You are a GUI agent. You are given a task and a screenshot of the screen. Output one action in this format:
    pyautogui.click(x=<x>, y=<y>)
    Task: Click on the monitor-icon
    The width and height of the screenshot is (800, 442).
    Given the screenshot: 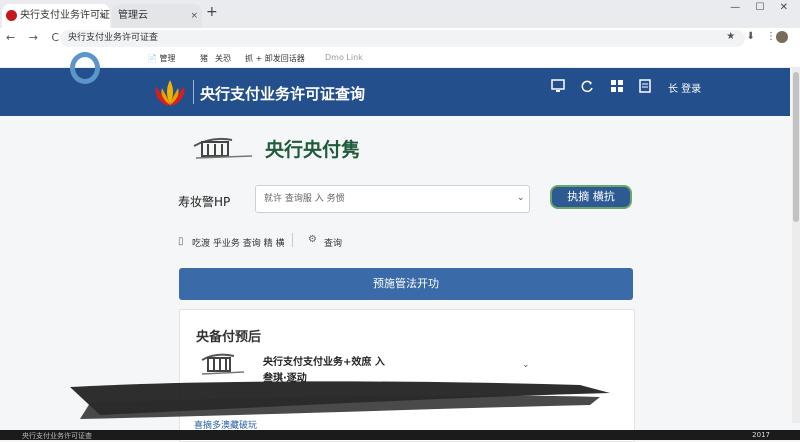 What is the action you would take?
    pyautogui.click(x=558, y=86)
    